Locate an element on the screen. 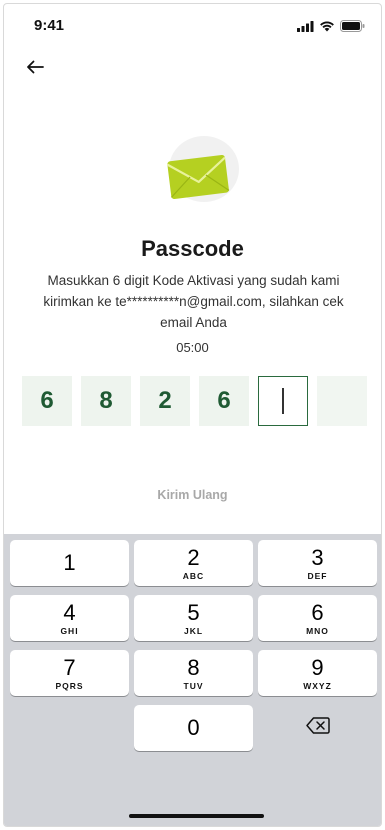 The height and width of the screenshot is (830, 385). home-indicator is located at coordinates (196, 816).